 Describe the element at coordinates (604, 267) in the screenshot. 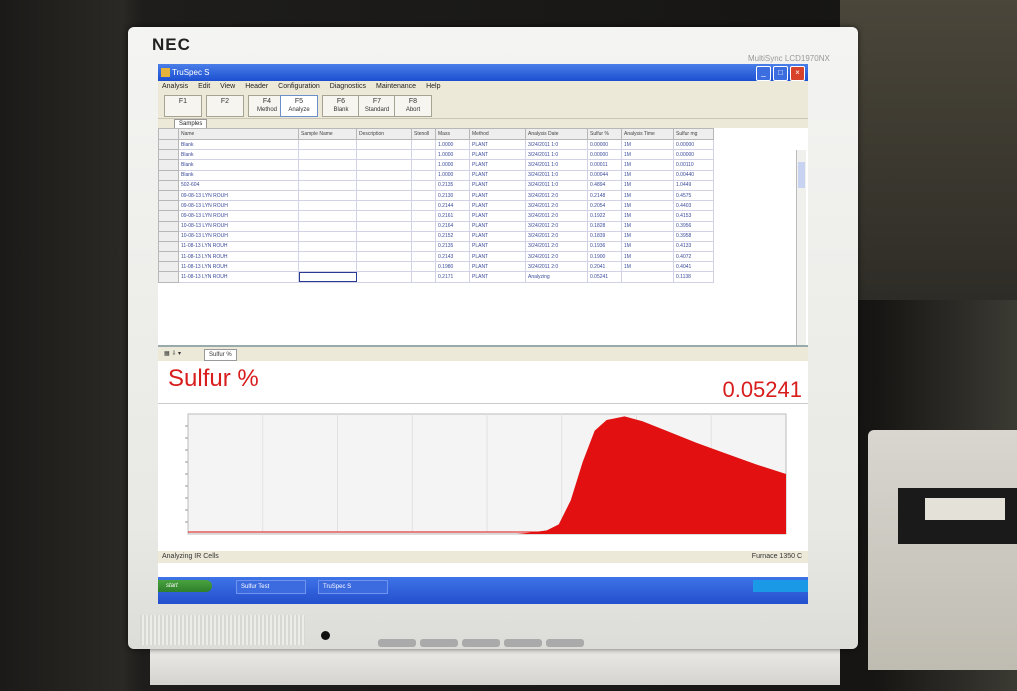

I see `table-cell: 0.2041` at that location.